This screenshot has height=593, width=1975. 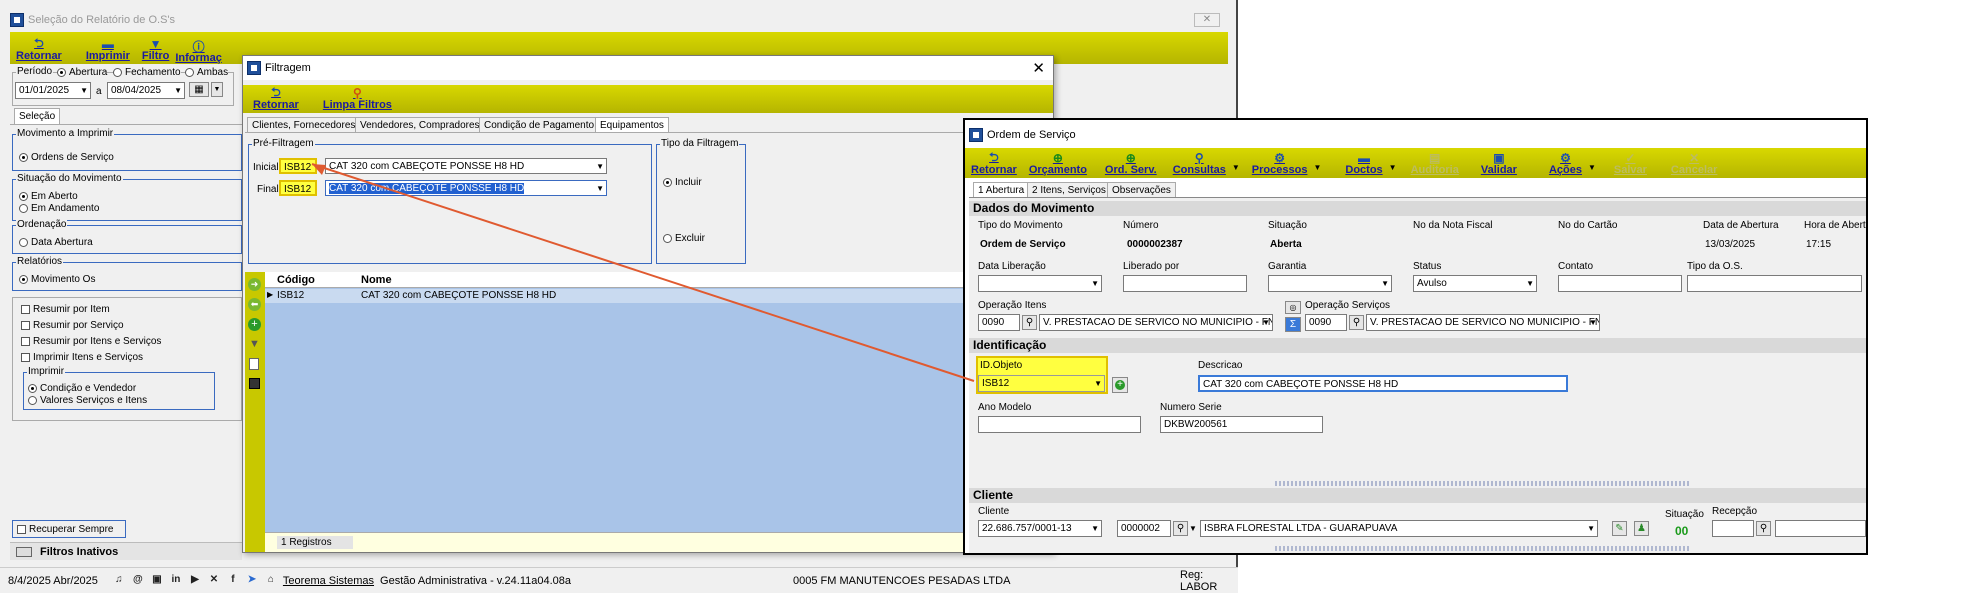 What do you see at coordinates (271, 580) in the screenshot?
I see `school-icon: ⌂` at bounding box center [271, 580].